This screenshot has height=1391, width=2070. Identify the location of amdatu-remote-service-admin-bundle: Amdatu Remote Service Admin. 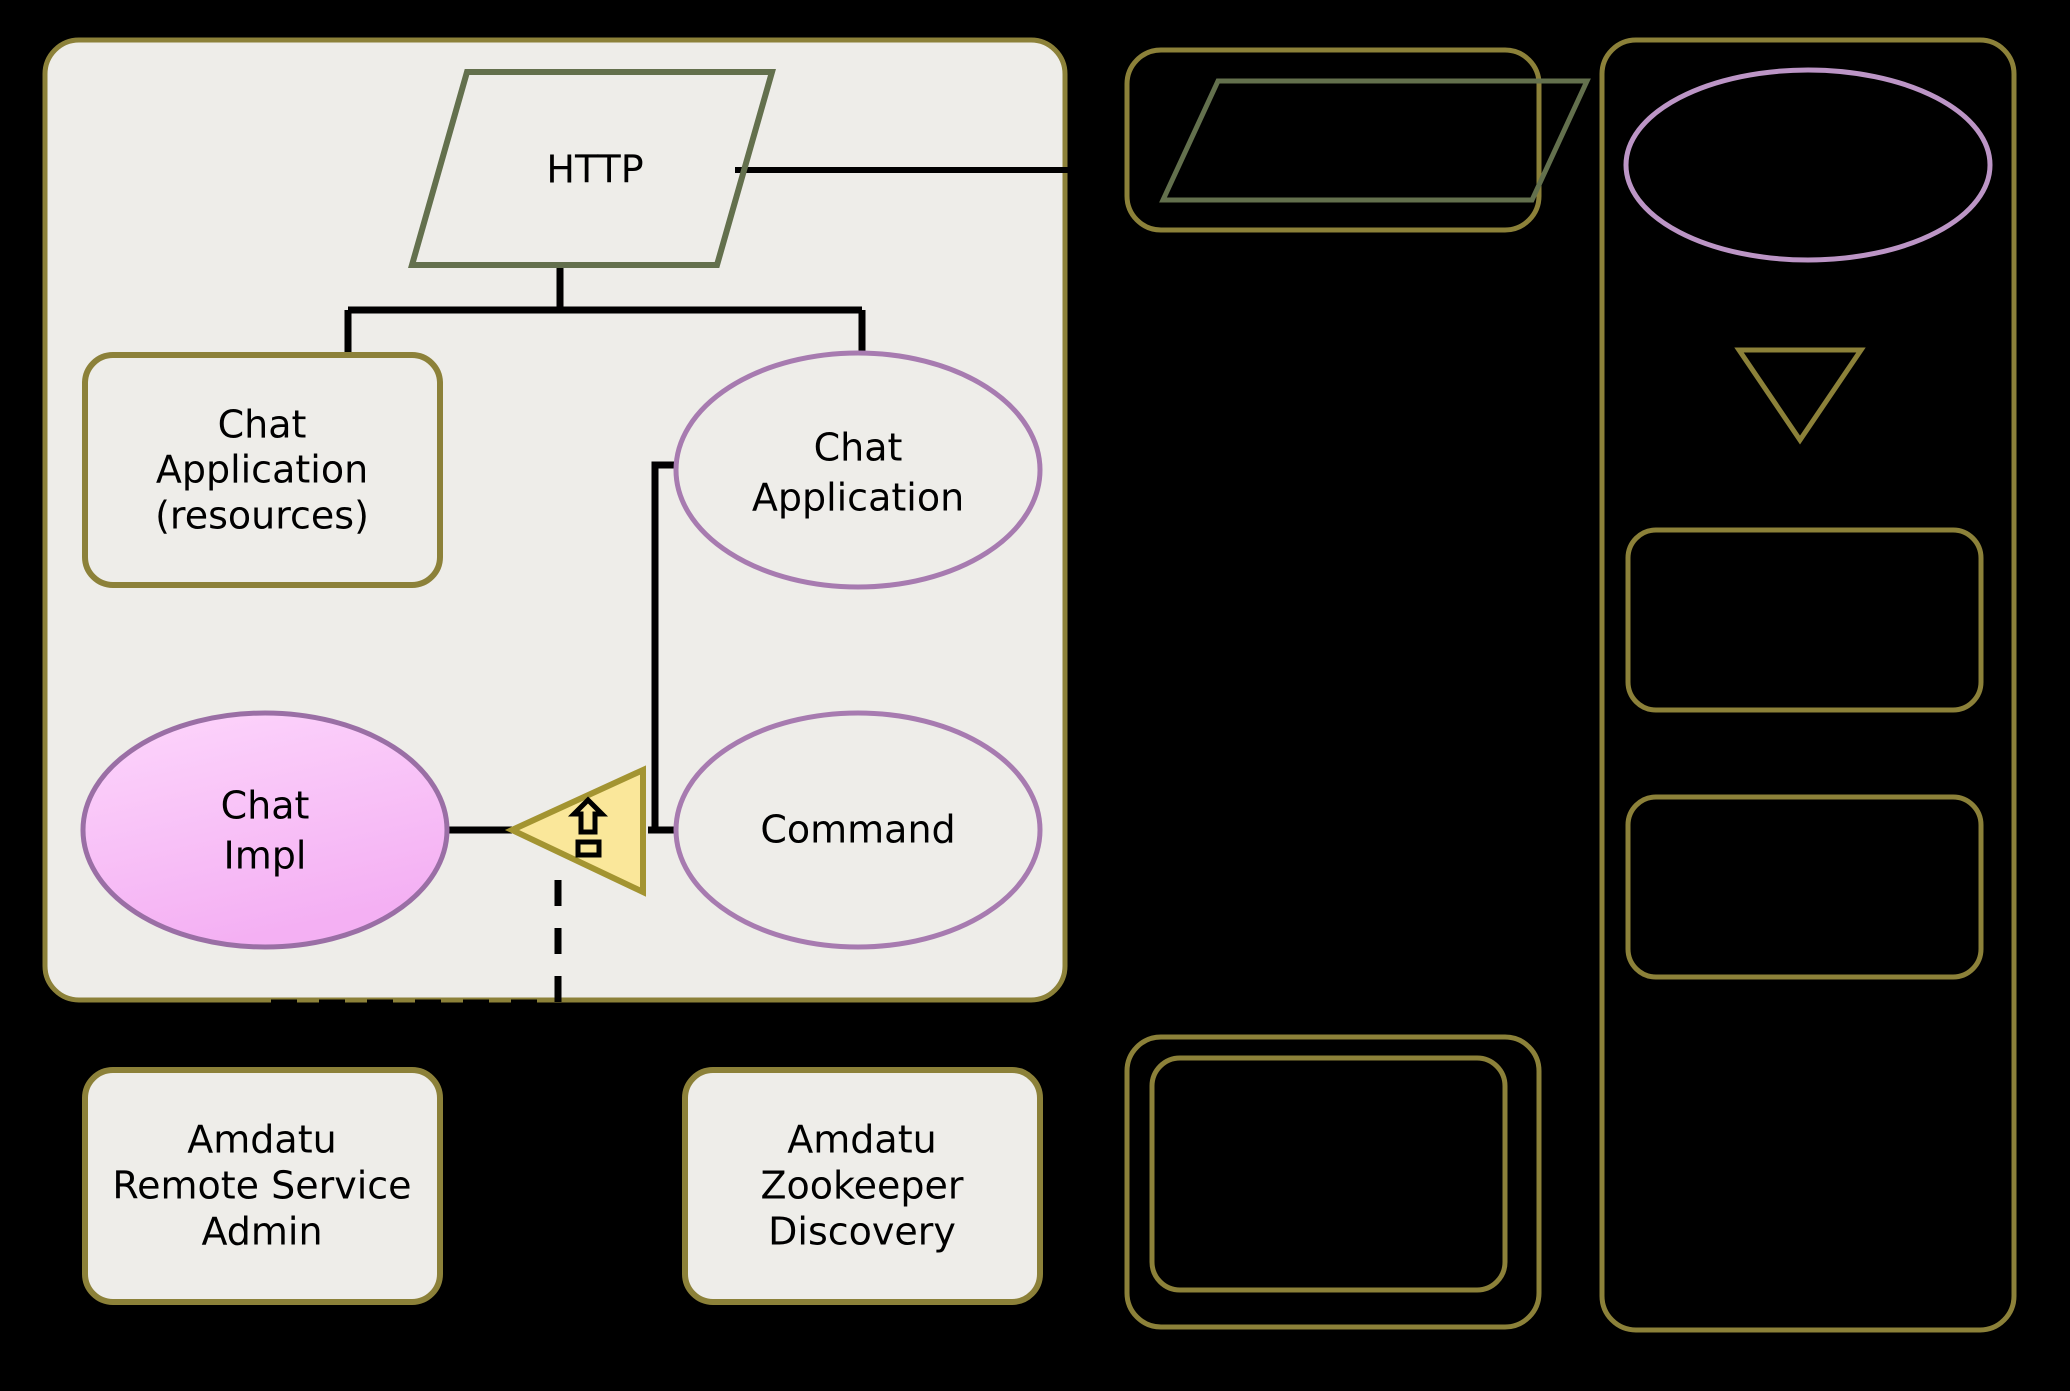
(262, 1186).